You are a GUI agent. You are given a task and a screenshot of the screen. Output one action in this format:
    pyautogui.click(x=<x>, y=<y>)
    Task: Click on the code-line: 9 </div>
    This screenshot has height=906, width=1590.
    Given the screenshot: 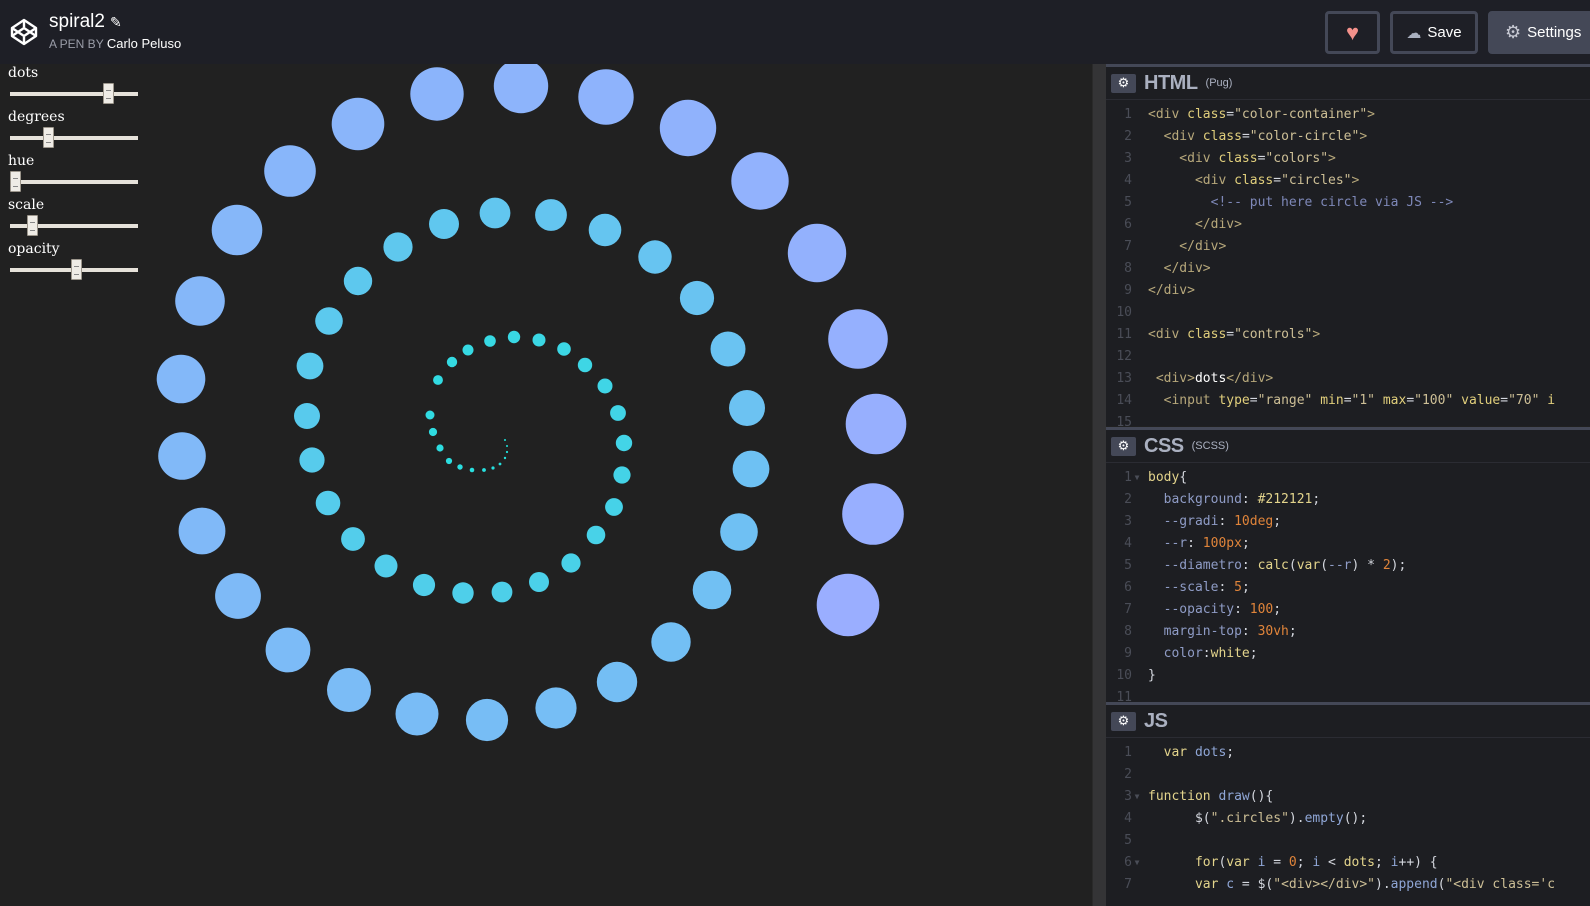 What is the action you would take?
    pyautogui.click(x=1348, y=291)
    